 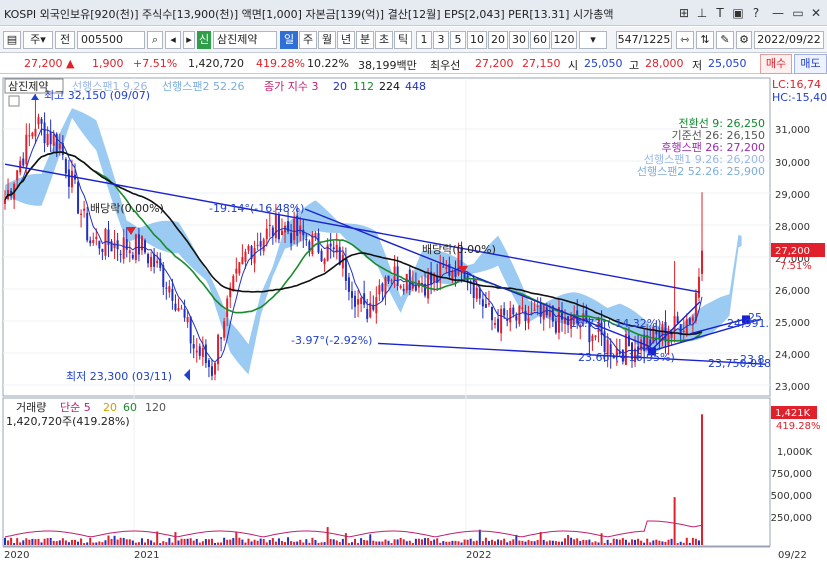 What do you see at coordinates (498, 40) in the screenshot?
I see `interval-20: 20` at bounding box center [498, 40].